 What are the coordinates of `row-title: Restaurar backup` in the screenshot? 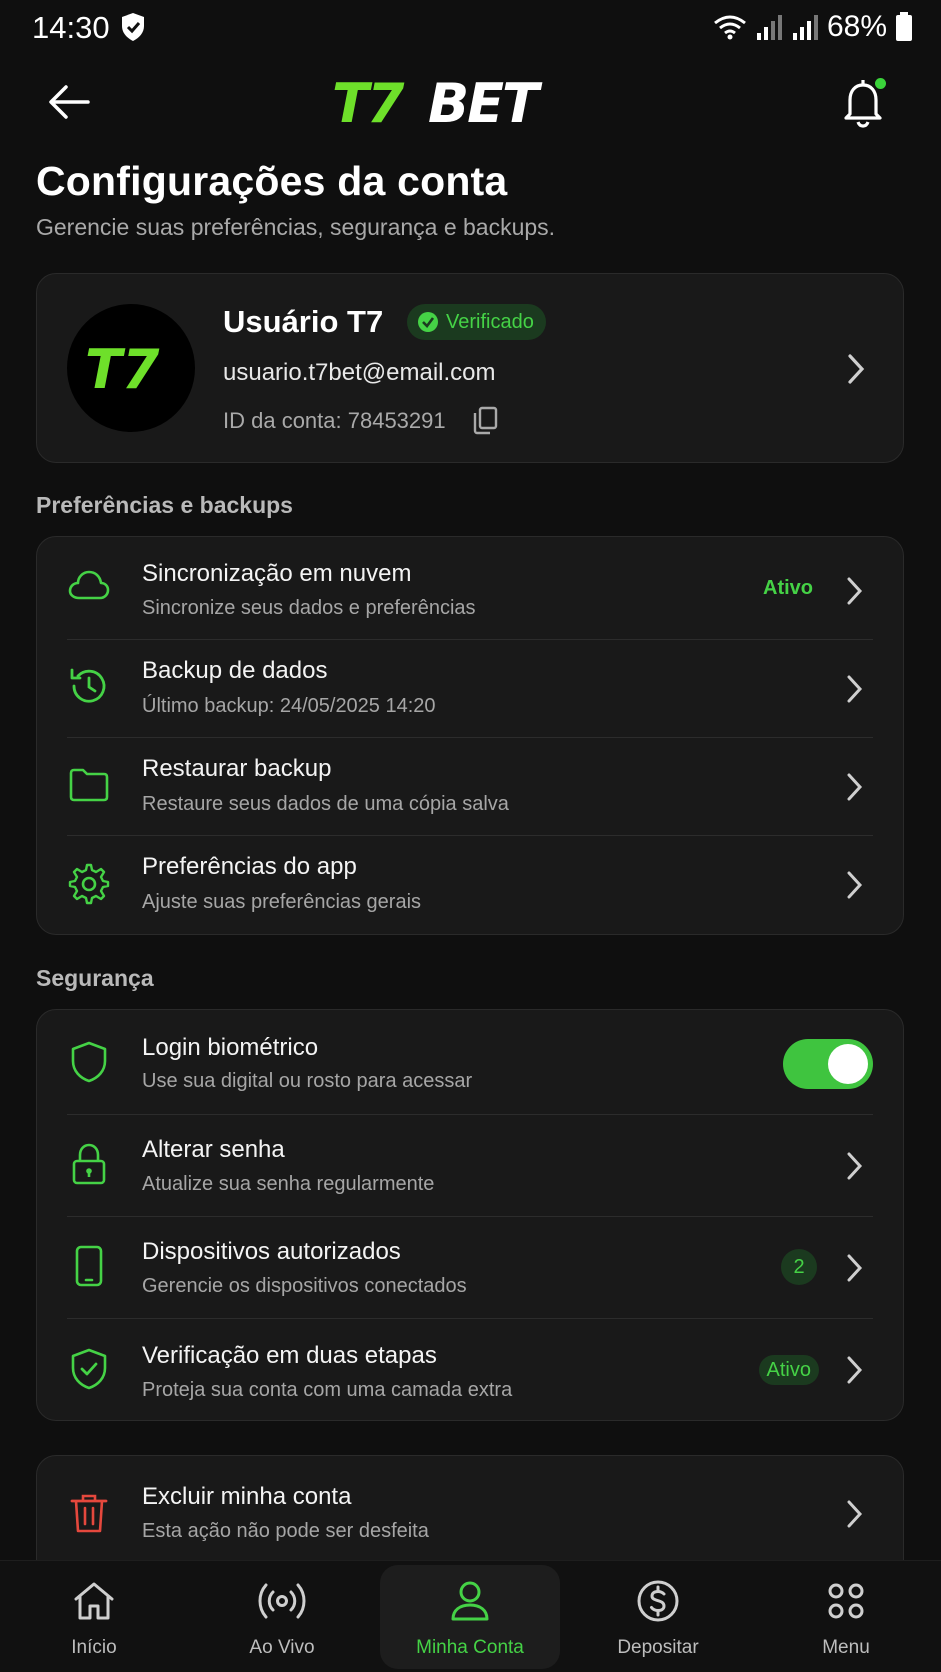 It's located at (237, 768).